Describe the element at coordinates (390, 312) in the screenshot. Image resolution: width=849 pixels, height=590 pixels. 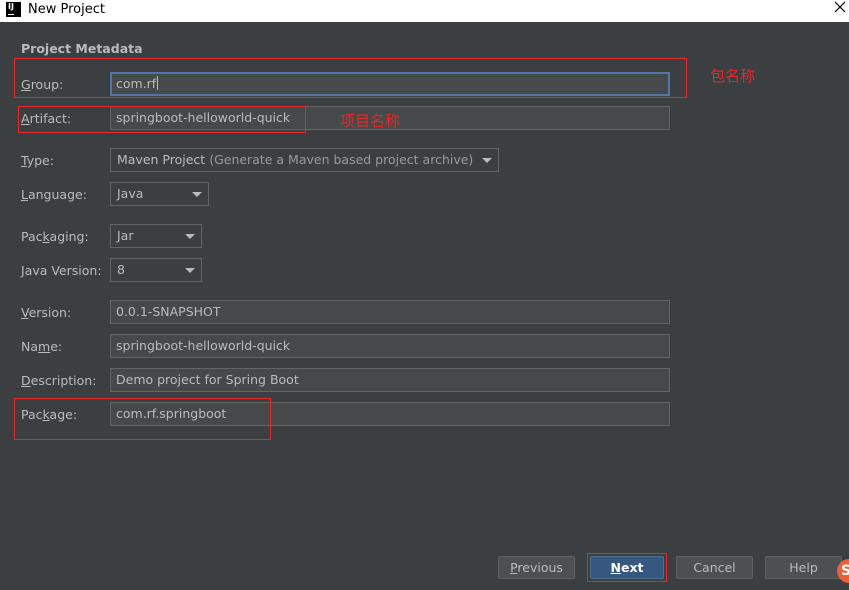
I see `version-input: 0.0.1-SNAPSHOT` at that location.